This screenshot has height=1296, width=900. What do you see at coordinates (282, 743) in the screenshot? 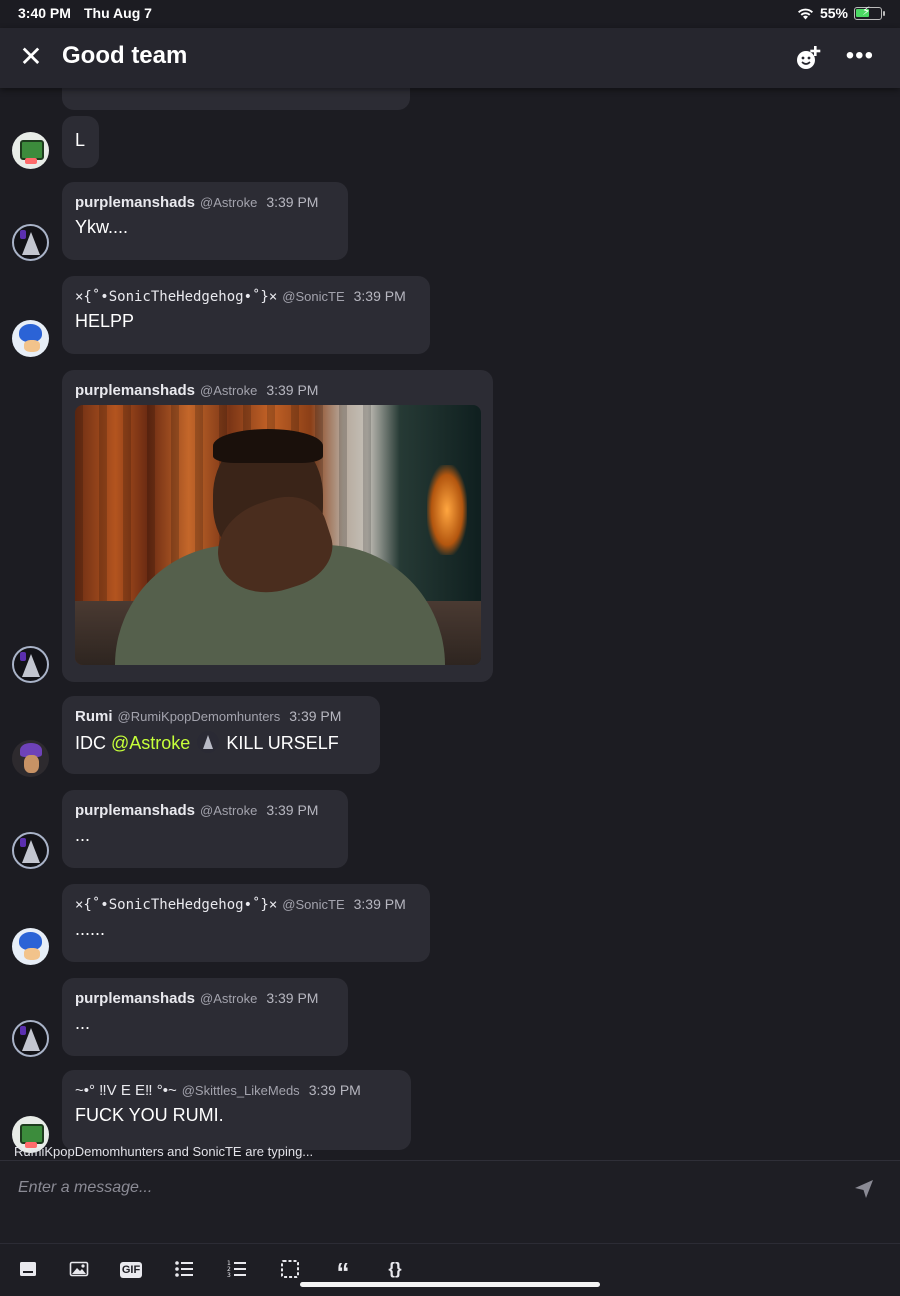
I see `message-text-part: KILL URSELF` at bounding box center [282, 743].